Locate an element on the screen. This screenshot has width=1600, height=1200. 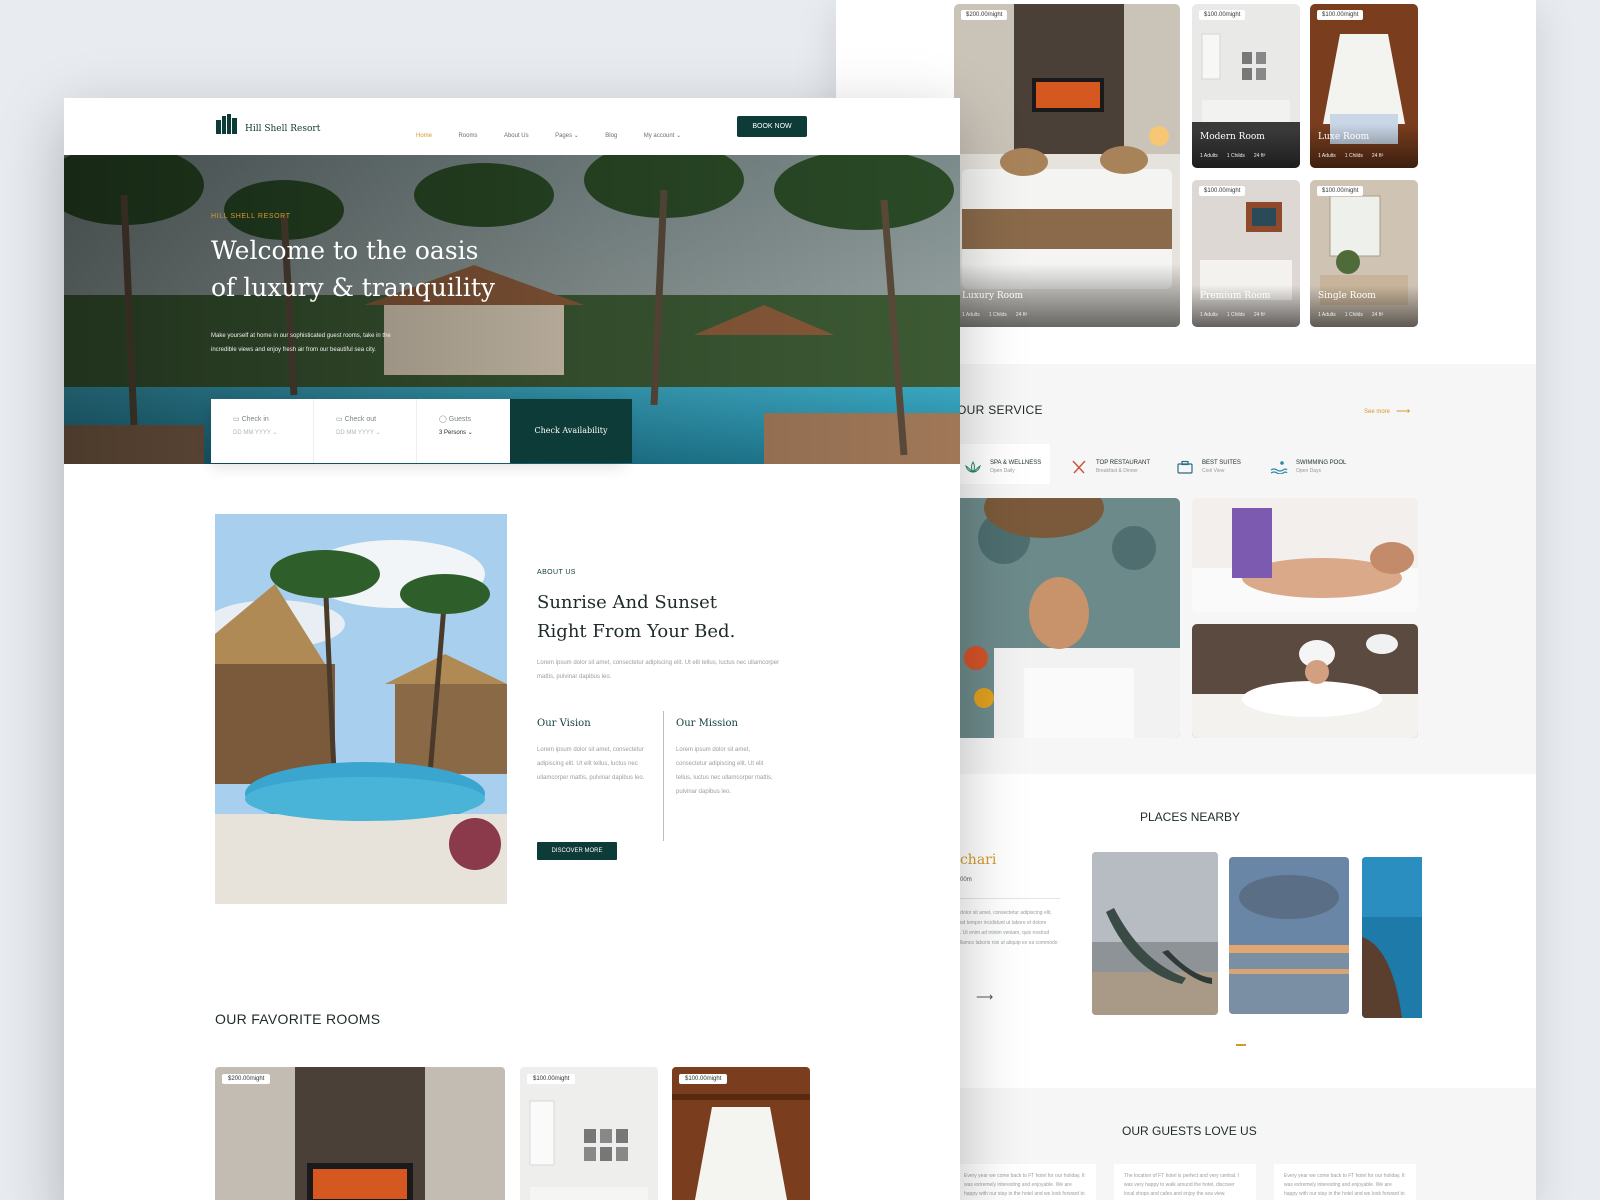
service-tab-title: SWIMMING POOL is located at coordinates (1321, 462).